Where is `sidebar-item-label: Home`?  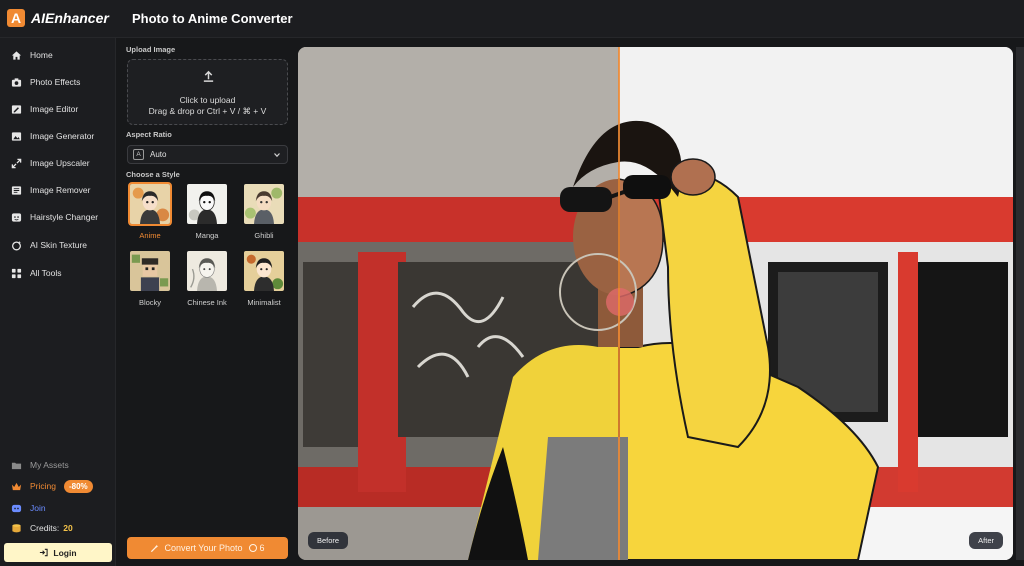 sidebar-item-label: Home is located at coordinates (41, 55).